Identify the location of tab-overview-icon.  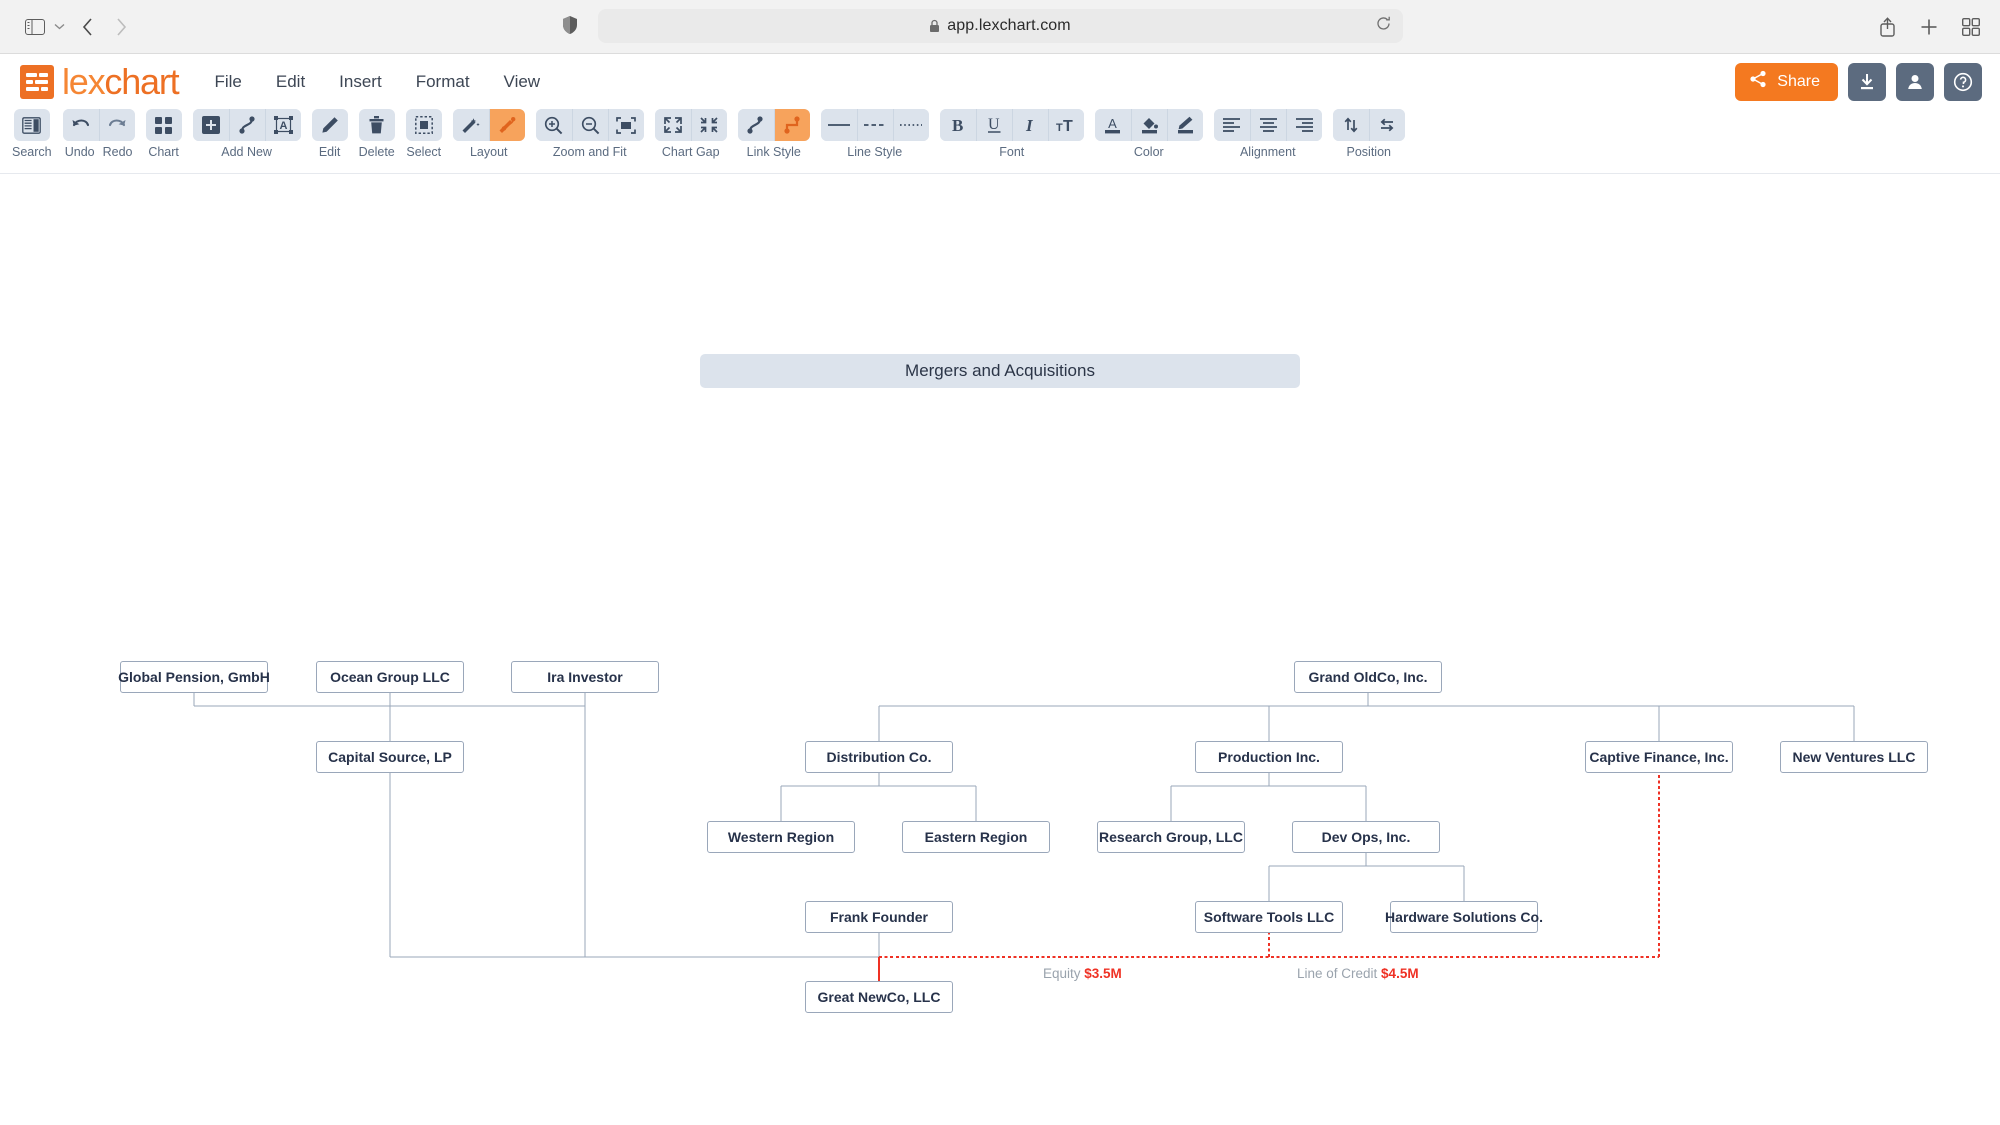
(1971, 26).